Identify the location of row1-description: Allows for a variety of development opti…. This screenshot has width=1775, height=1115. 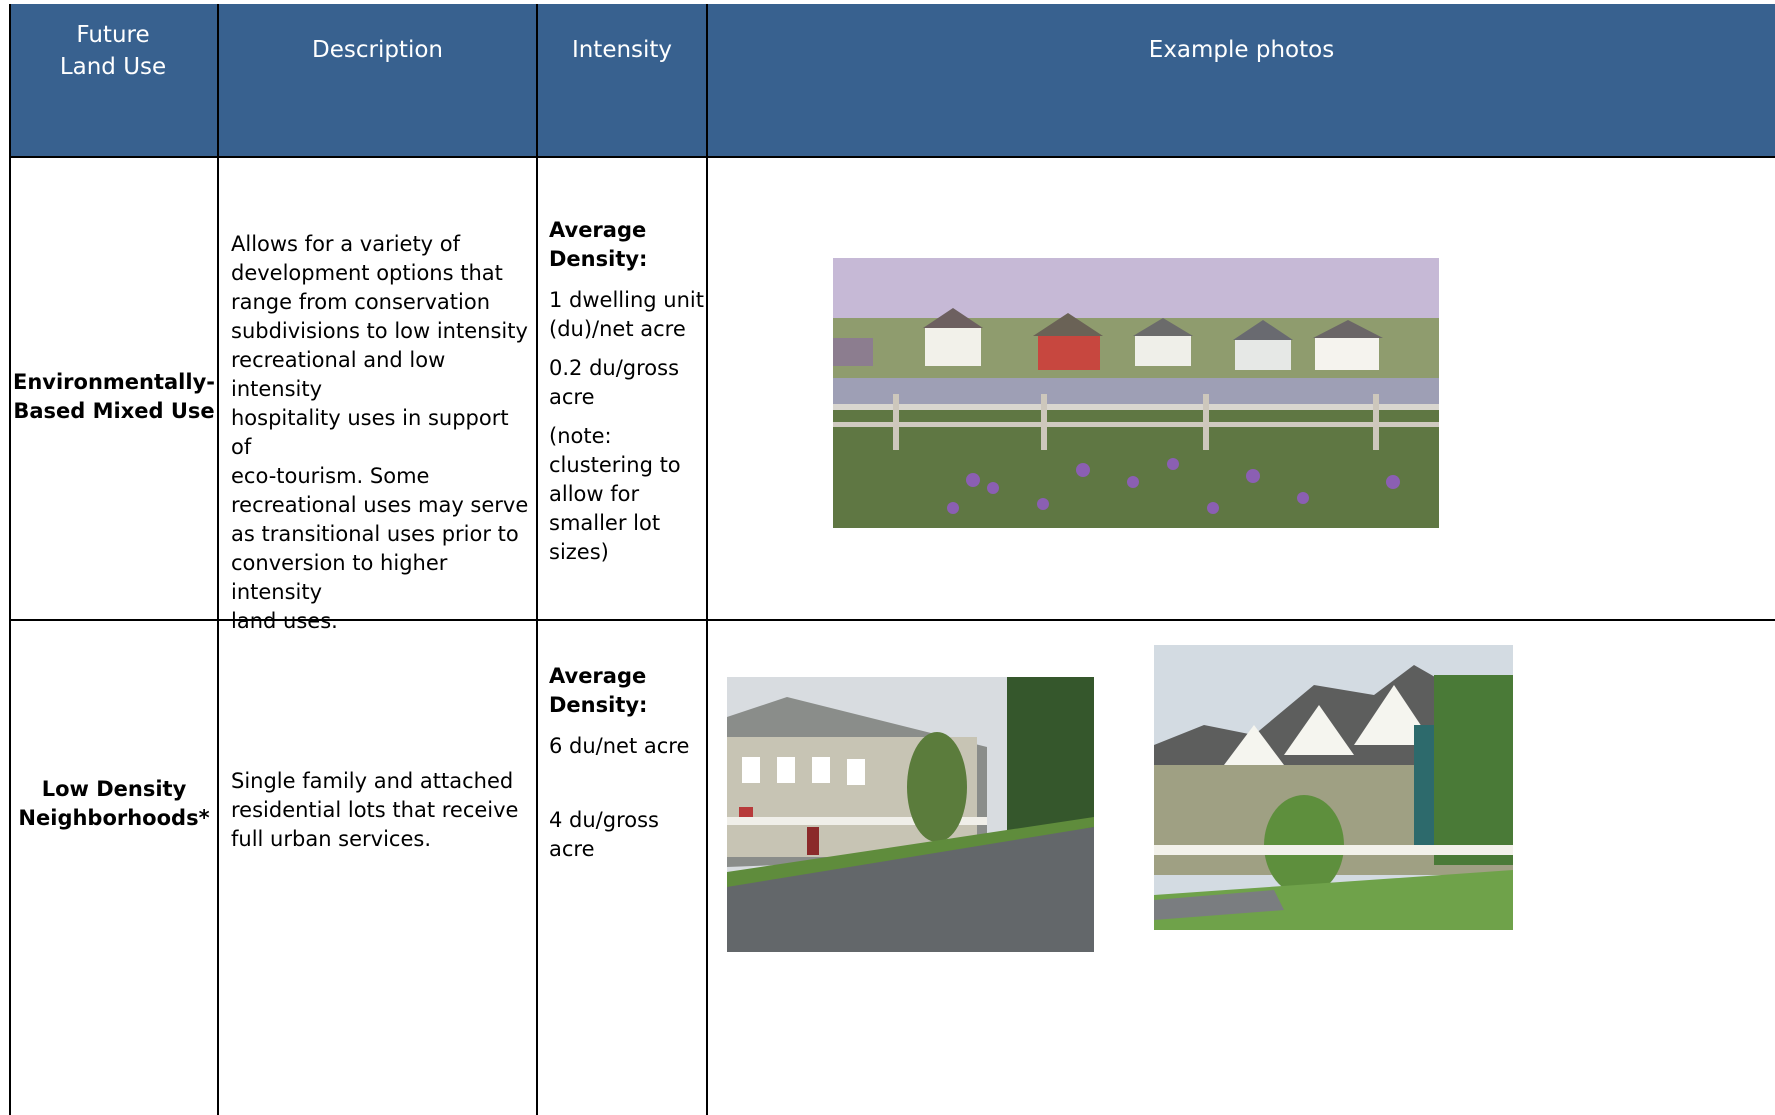
(380, 432).